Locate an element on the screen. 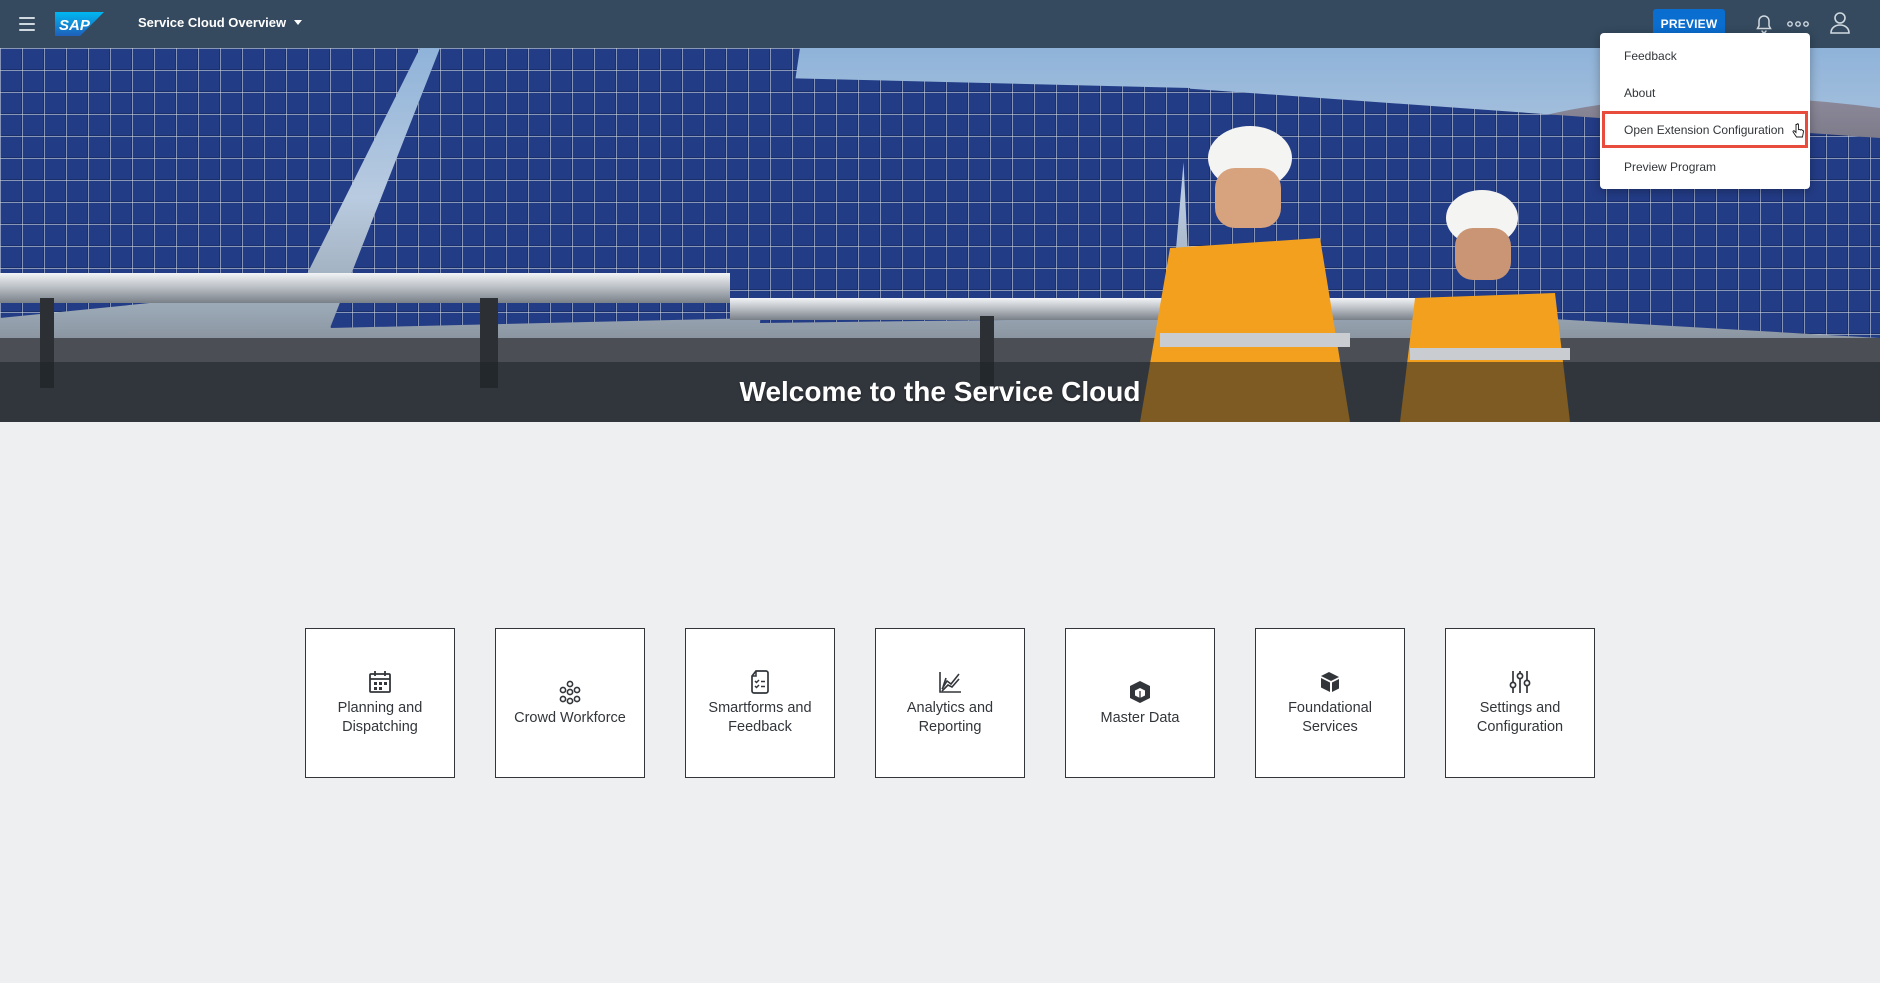  tile-master-data: Master Data is located at coordinates (1140, 703).